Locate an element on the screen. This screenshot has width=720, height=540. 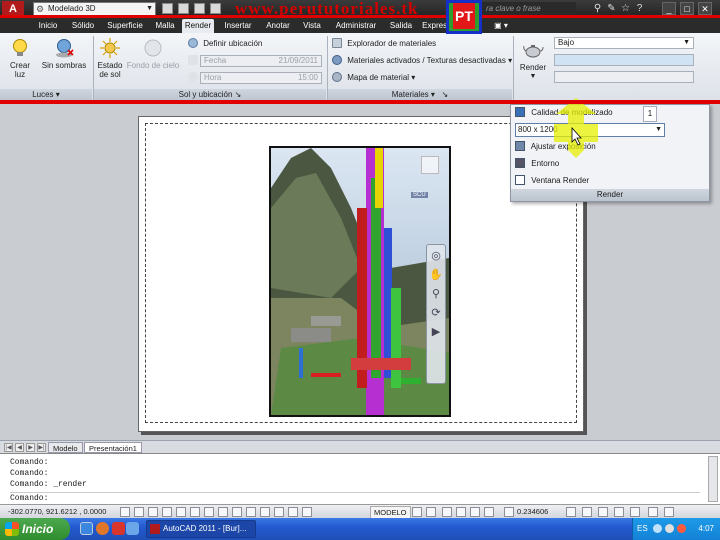
pan-hand-icon: ✋ is located at coordinates (436, 275).